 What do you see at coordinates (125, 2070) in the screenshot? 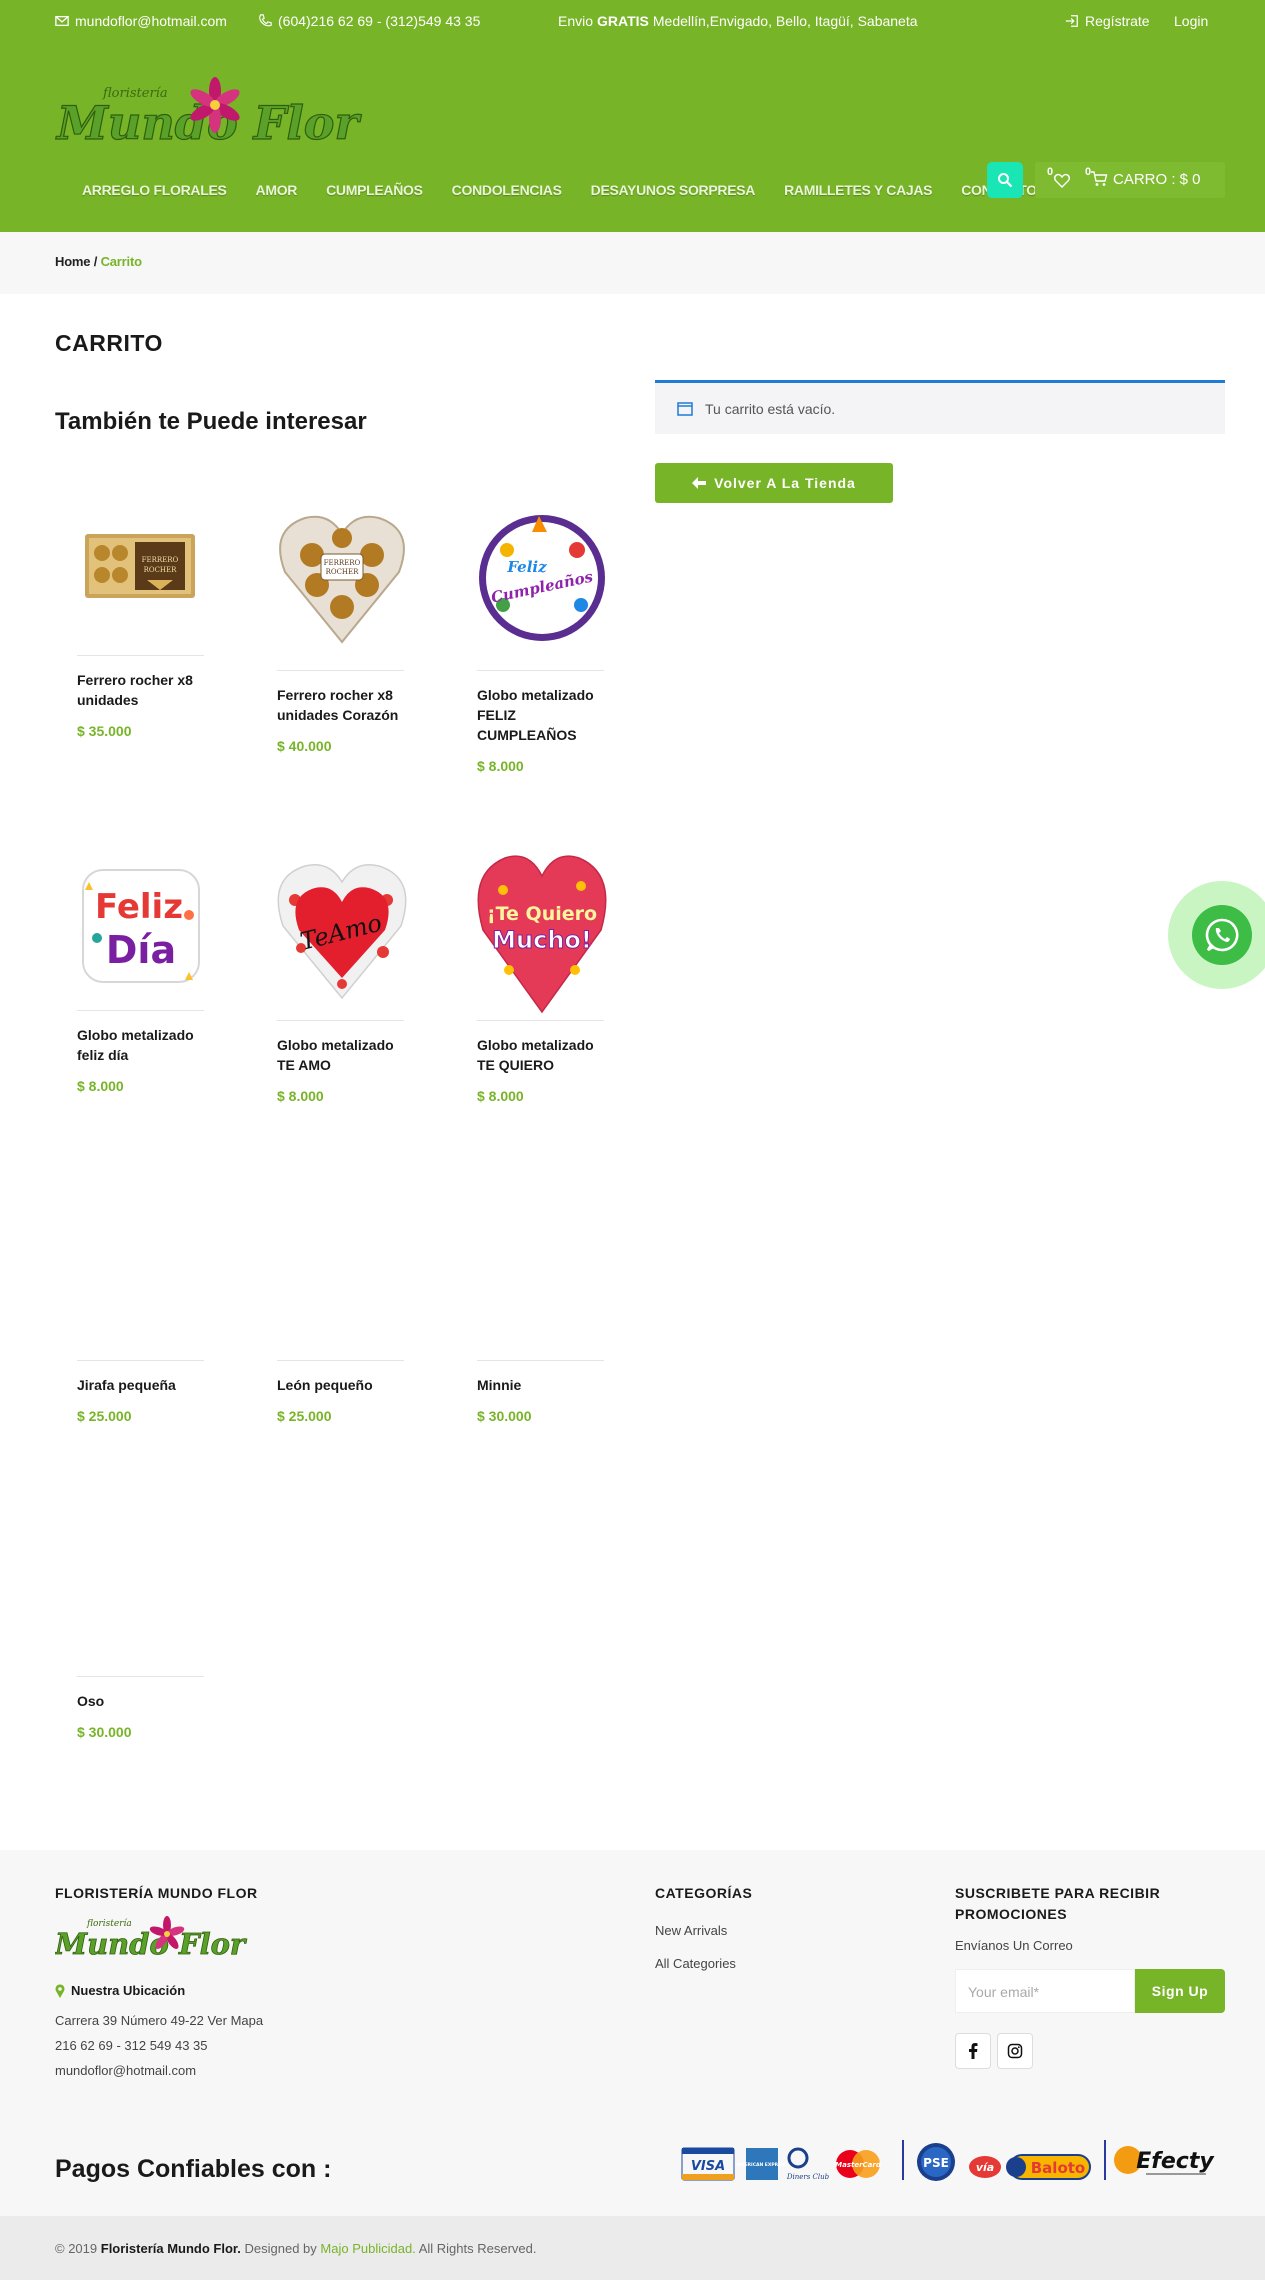
I see `footer-email: mundoflor@hotmail.com` at bounding box center [125, 2070].